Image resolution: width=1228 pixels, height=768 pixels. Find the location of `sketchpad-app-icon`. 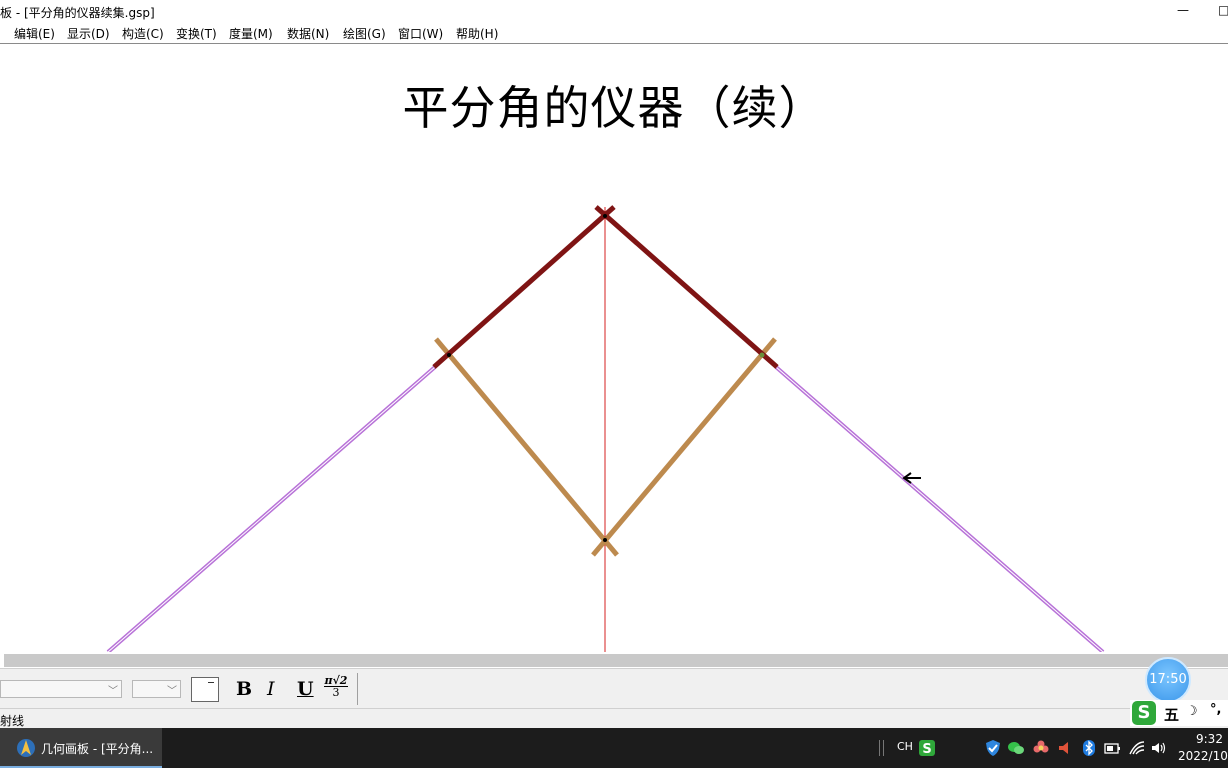

sketchpad-app-icon is located at coordinates (26, 748).